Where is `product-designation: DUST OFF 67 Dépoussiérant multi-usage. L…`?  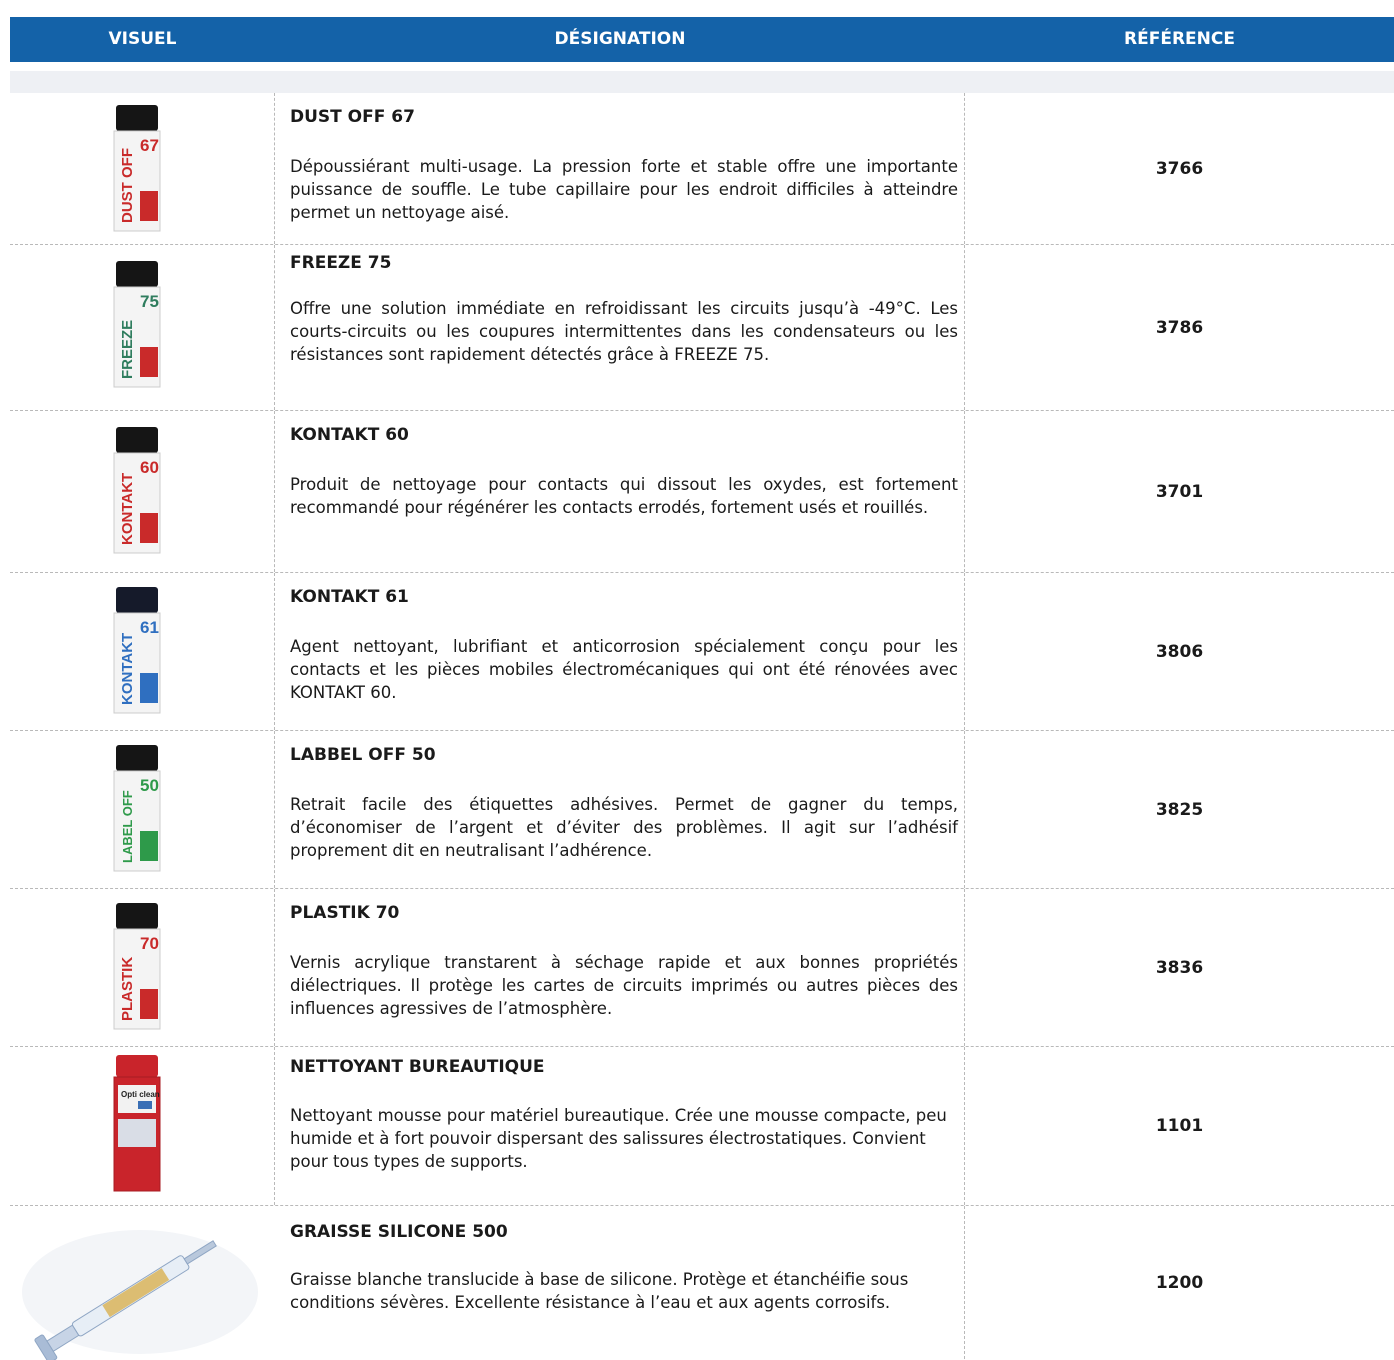 product-designation: DUST OFF 67 Dépoussiérant multi-usage. L… is located at coordinates (620, 168).